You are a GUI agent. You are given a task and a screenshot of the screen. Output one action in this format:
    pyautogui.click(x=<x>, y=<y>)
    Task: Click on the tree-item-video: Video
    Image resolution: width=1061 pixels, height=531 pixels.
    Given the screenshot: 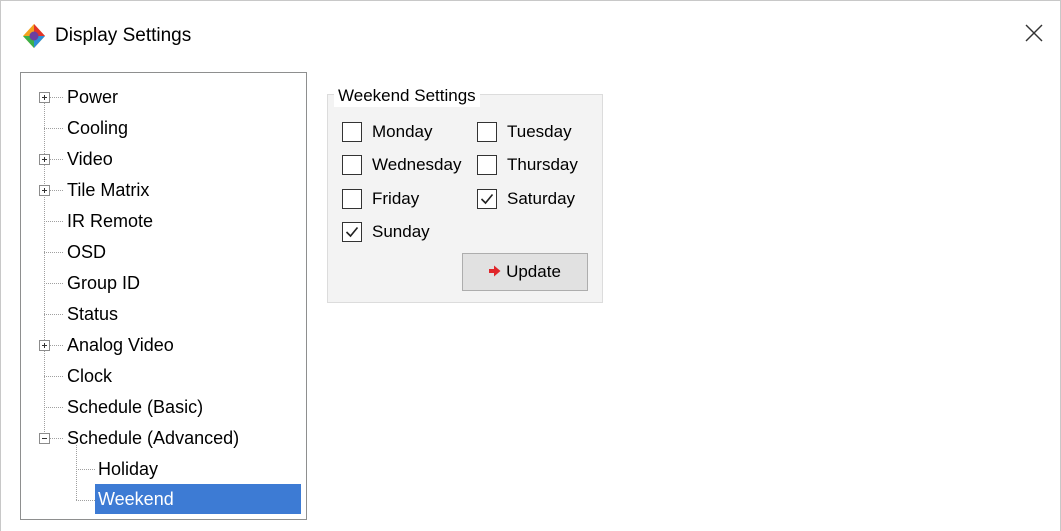 What is the action you would take?
    pyautogui.click(x=90, y=159)
    